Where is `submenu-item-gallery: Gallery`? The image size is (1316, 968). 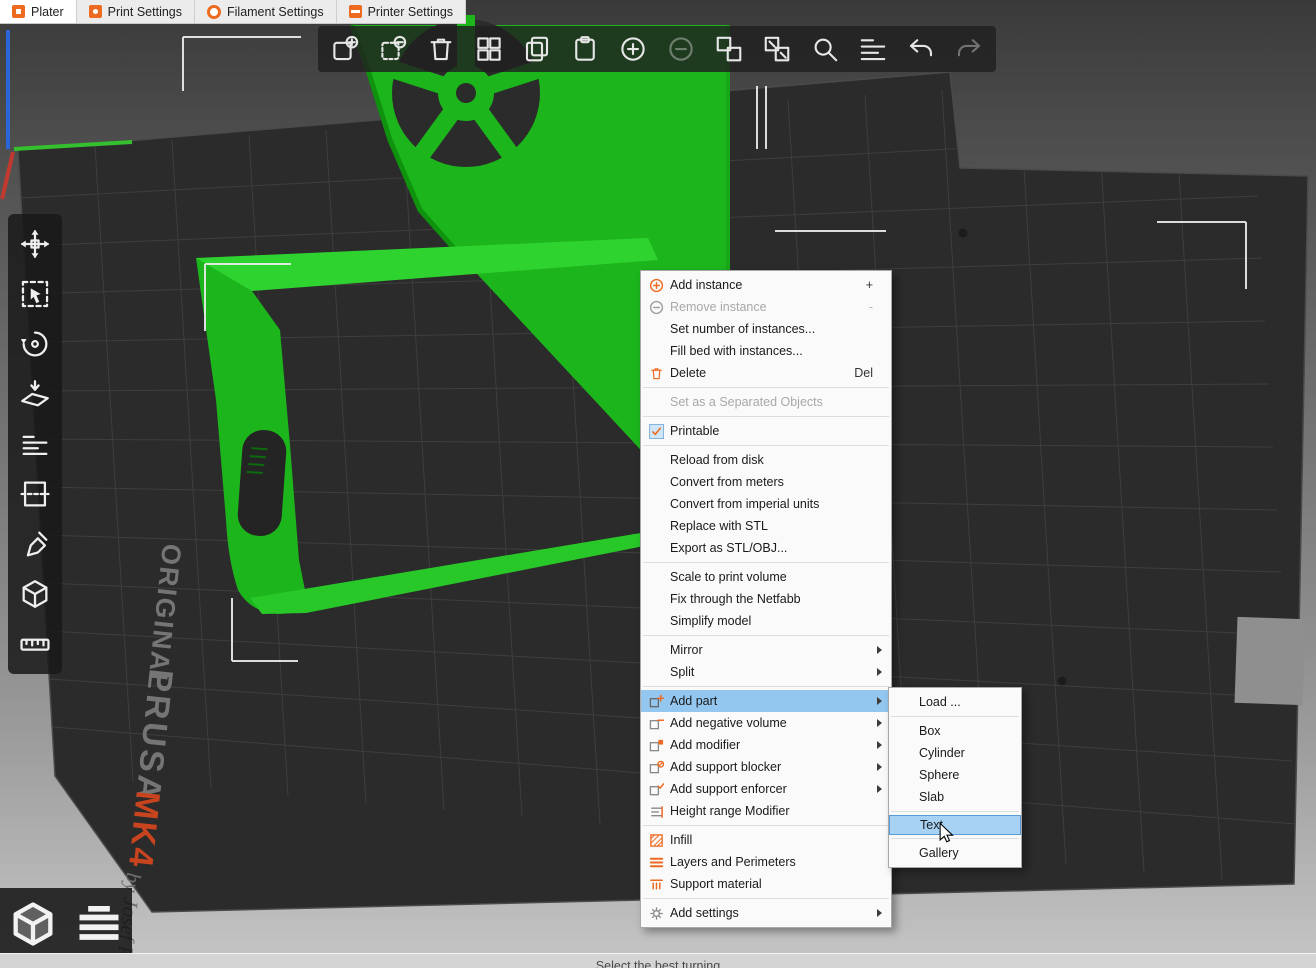 submenu-item-gallery: Gallery is located at coordinates (955, 853).